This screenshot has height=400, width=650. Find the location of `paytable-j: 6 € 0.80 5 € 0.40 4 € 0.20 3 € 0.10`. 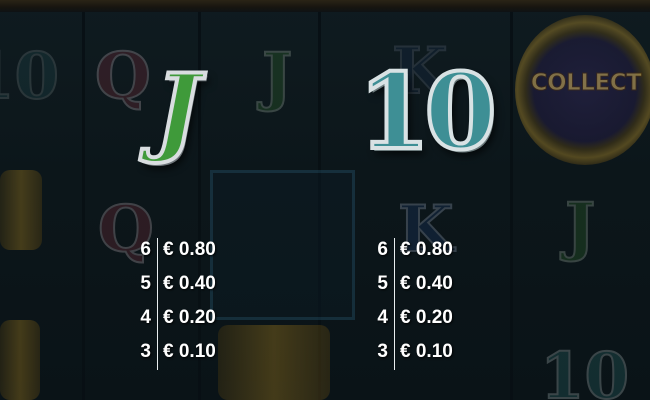

paytable-j: 6 € 0.80 5 € 0.40 4 € 0.20 3 € 0.10 is located at coordinates (205, 303).